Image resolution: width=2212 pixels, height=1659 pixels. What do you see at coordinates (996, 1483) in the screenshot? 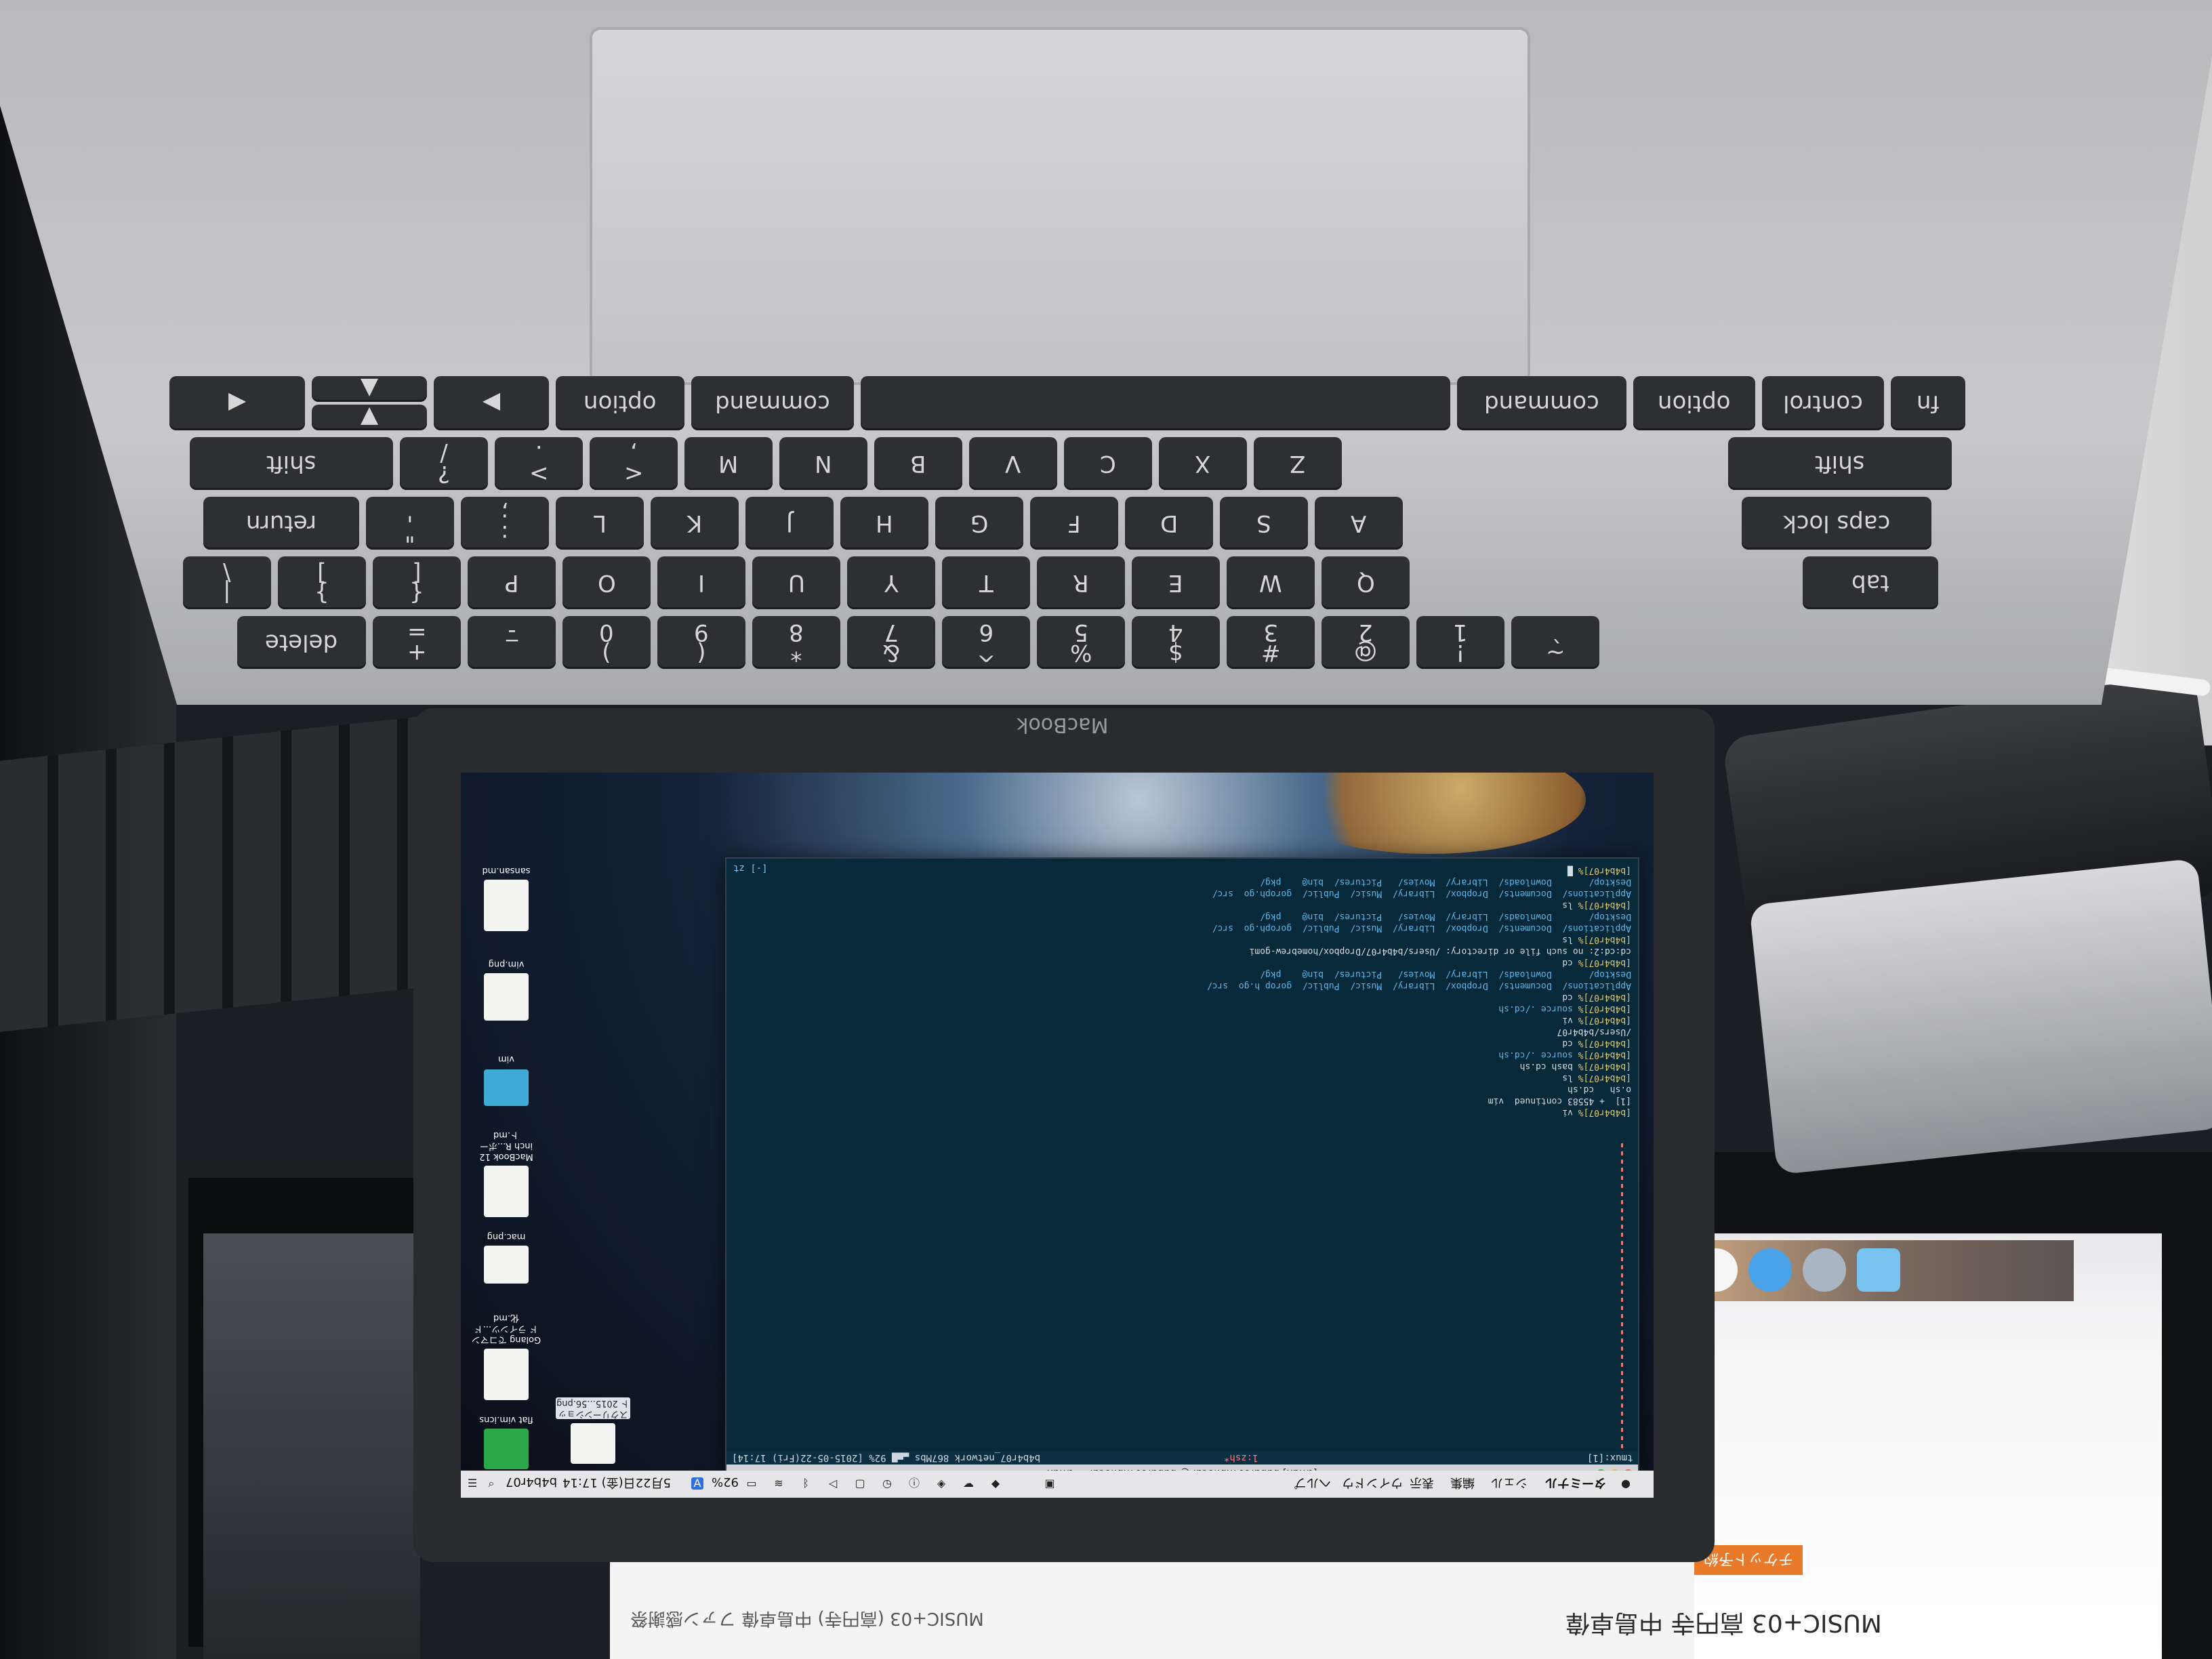
I see `speech-icon: ◆` at bounding box center [996, 1483].